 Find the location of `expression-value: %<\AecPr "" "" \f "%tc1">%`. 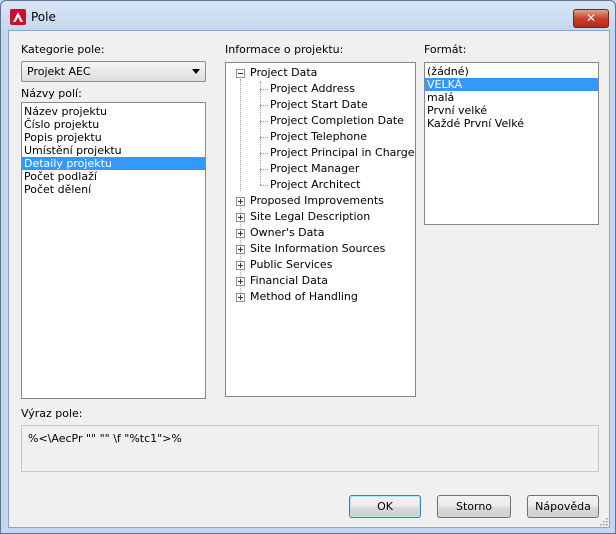

expression-value: %<\AecPr "" "" \f "%tc1">% is located at coordinates (105, 438).